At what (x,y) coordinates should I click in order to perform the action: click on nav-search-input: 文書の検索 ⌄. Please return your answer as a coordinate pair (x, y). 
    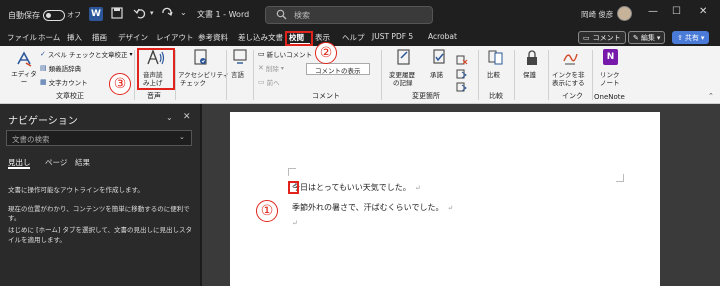
    Looking at the image, I should click on (99, 138).